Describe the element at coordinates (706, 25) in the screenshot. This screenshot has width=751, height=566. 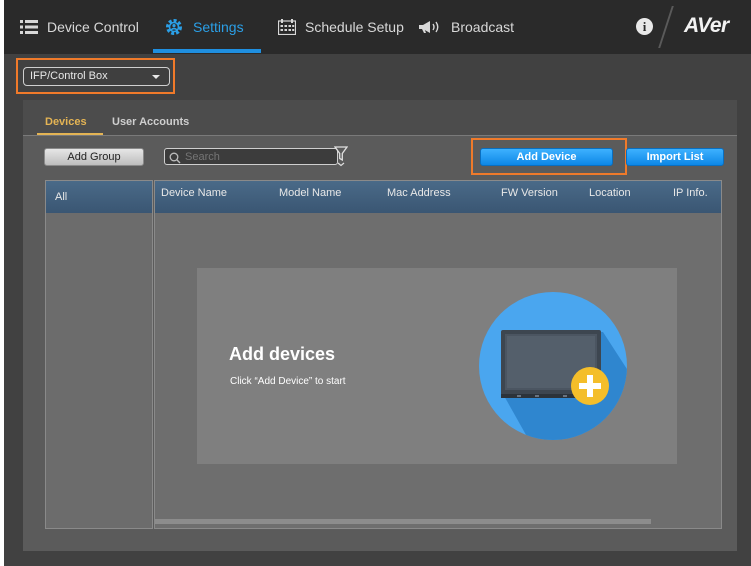
I see `aver-logo: AVer` at that location.